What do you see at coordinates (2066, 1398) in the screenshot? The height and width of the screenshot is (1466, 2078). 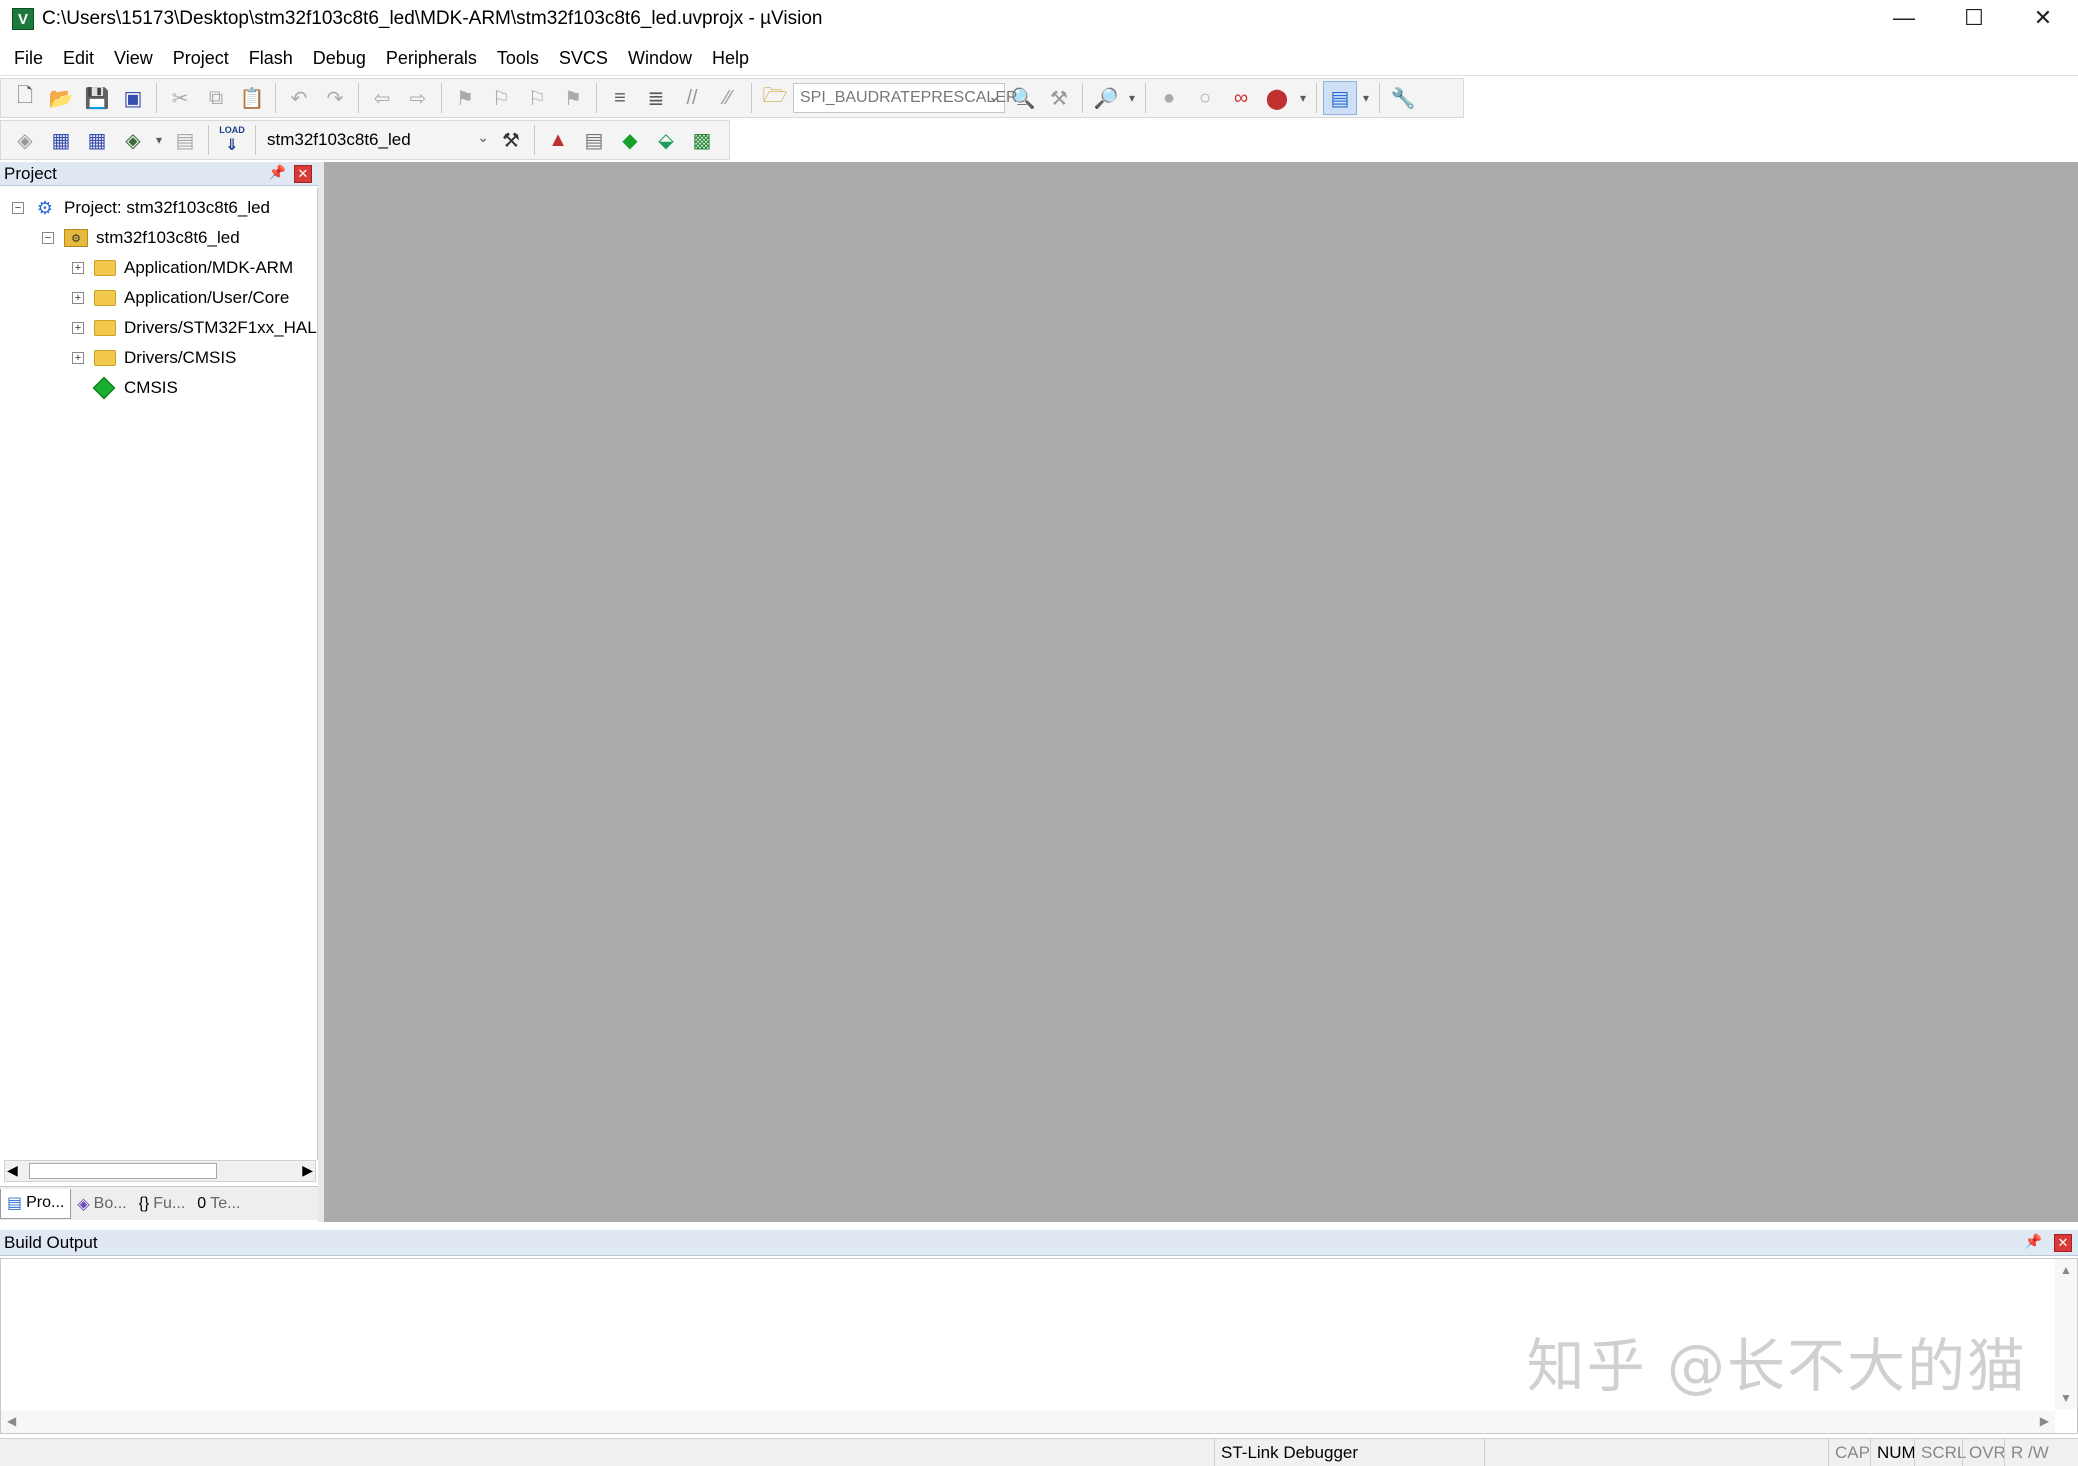 I see `scroll-down-icon: ▼` at bounding box center [2066, 1398].